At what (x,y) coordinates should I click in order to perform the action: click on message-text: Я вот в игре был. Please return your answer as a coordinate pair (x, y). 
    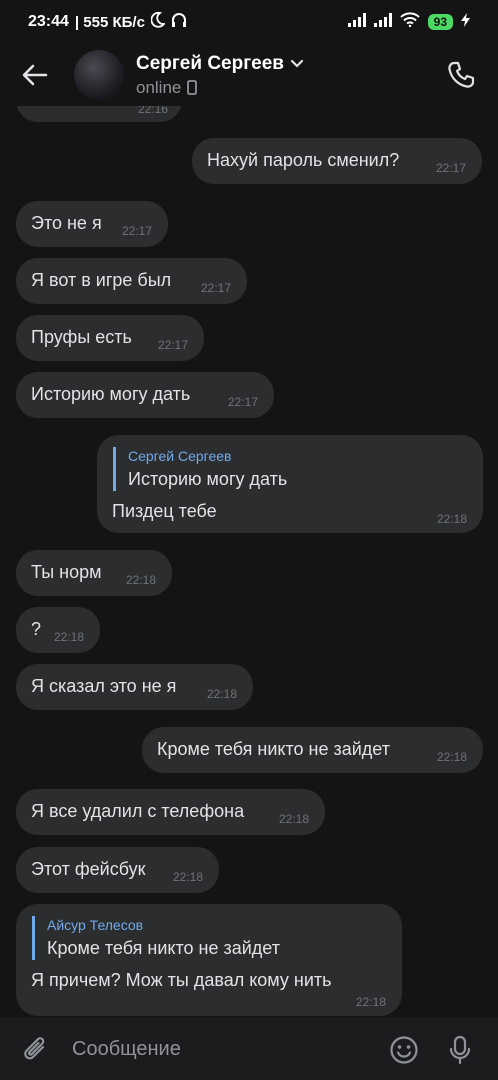
    Looking at the image, I should click on (101, 280).